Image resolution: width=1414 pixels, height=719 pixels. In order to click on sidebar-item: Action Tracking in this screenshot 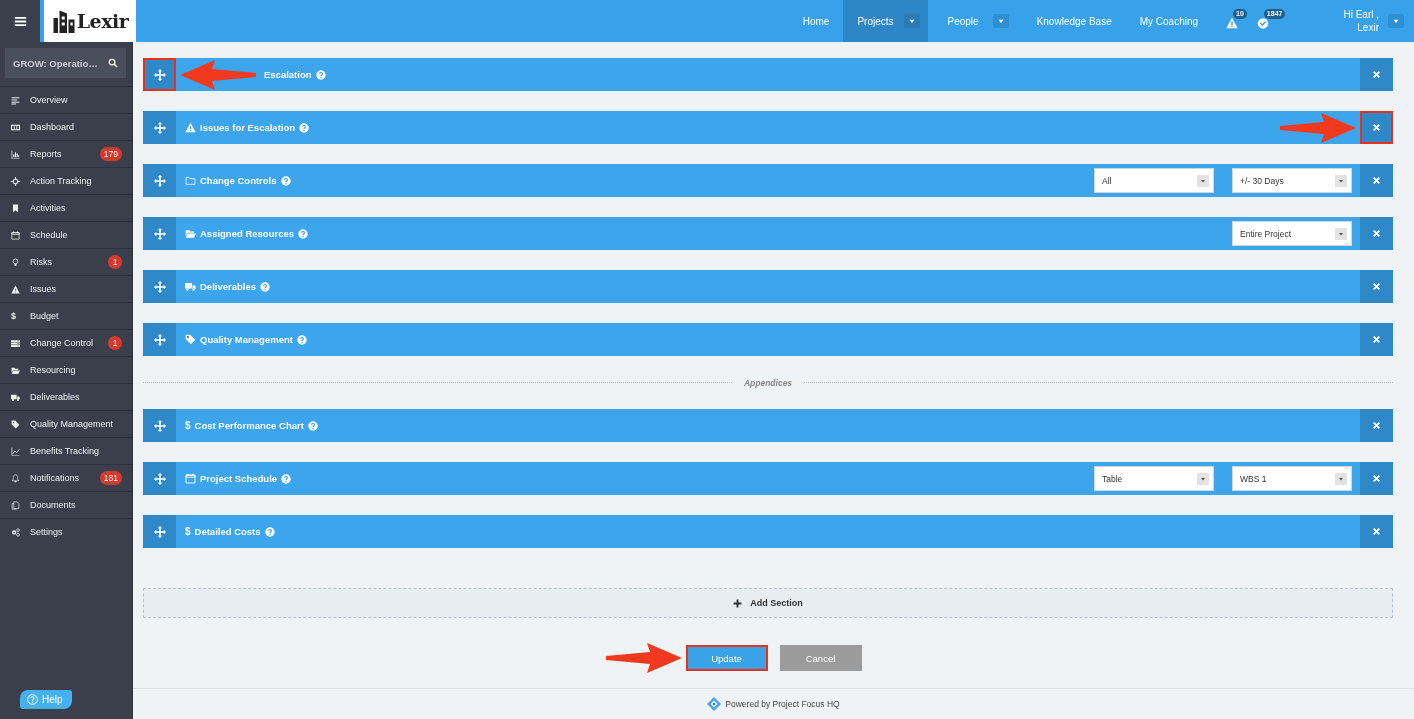, I will do `click(66, 180)`.